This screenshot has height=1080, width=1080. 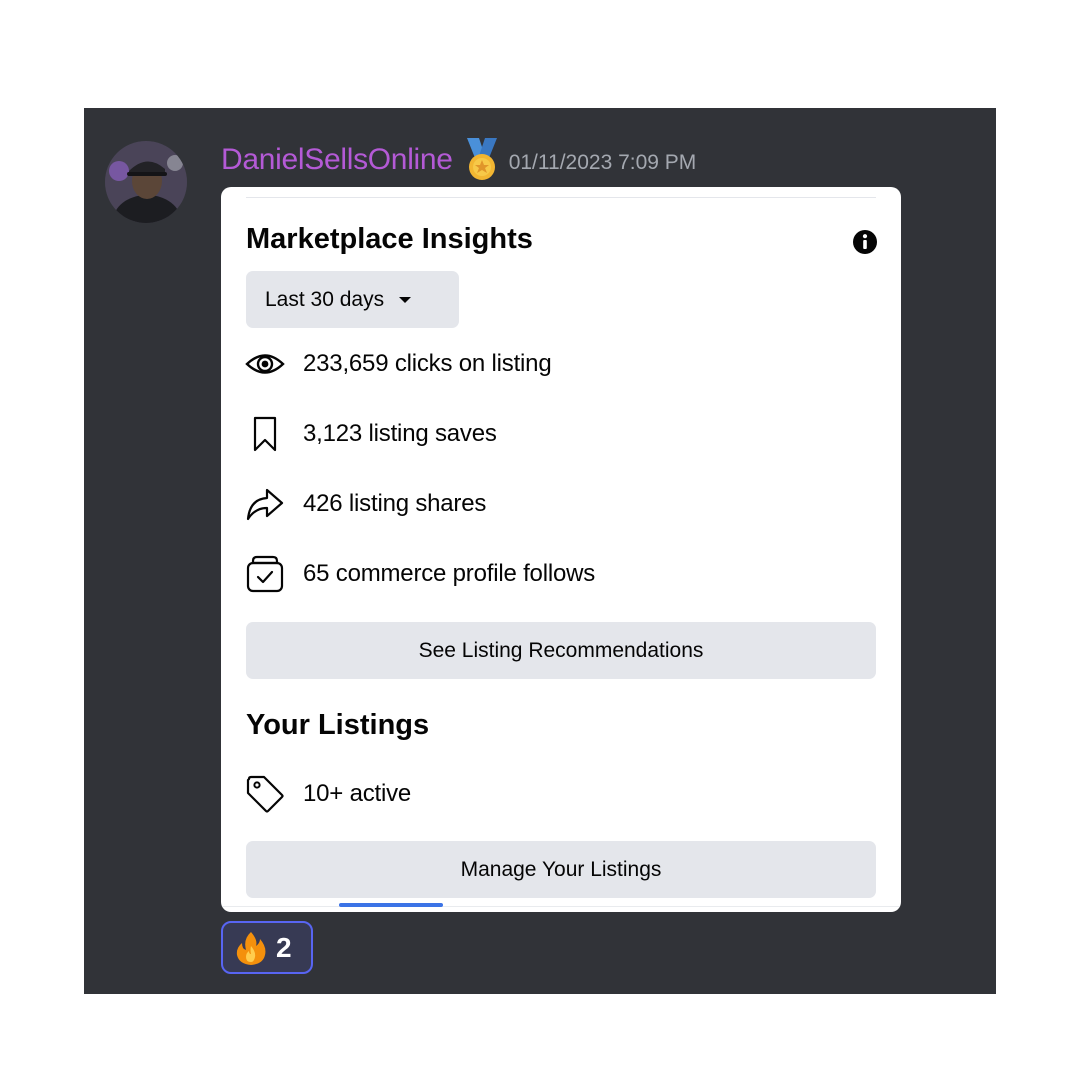 I want to click on tab-indicator, so click(x=391, y=905).